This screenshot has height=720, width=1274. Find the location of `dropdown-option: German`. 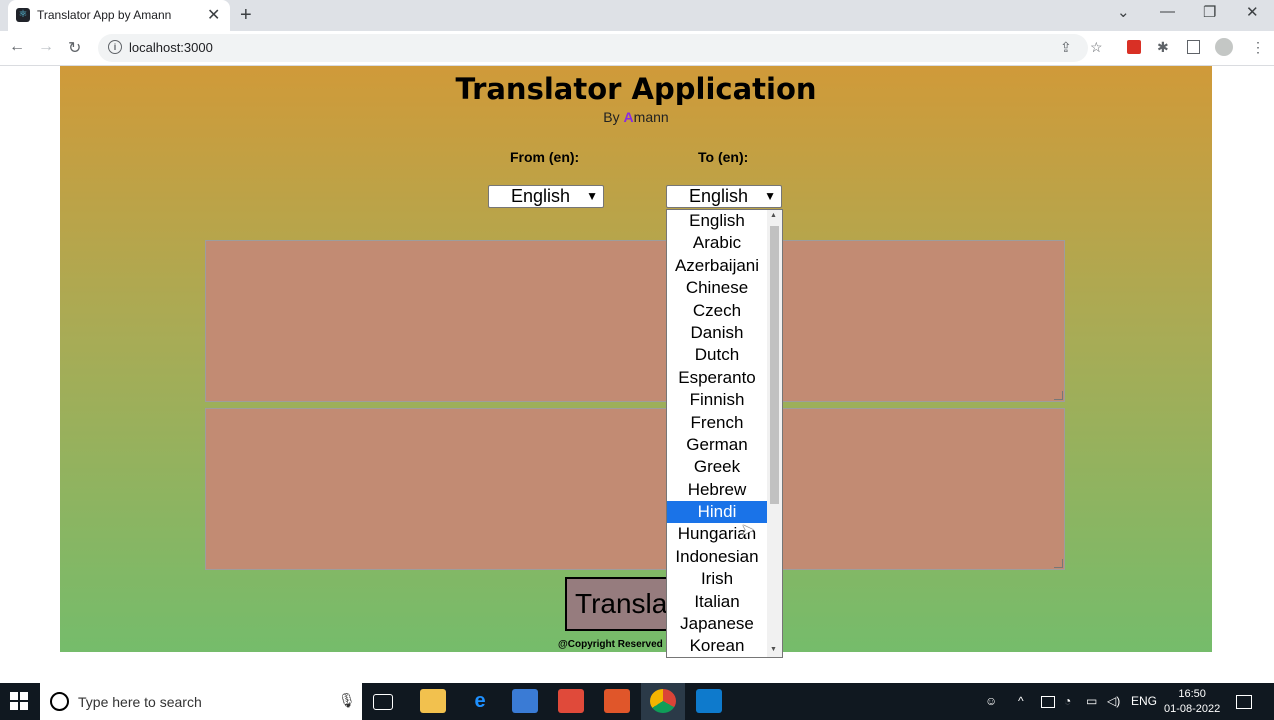

dropdown-option: German is located at coordinates (717, 445).